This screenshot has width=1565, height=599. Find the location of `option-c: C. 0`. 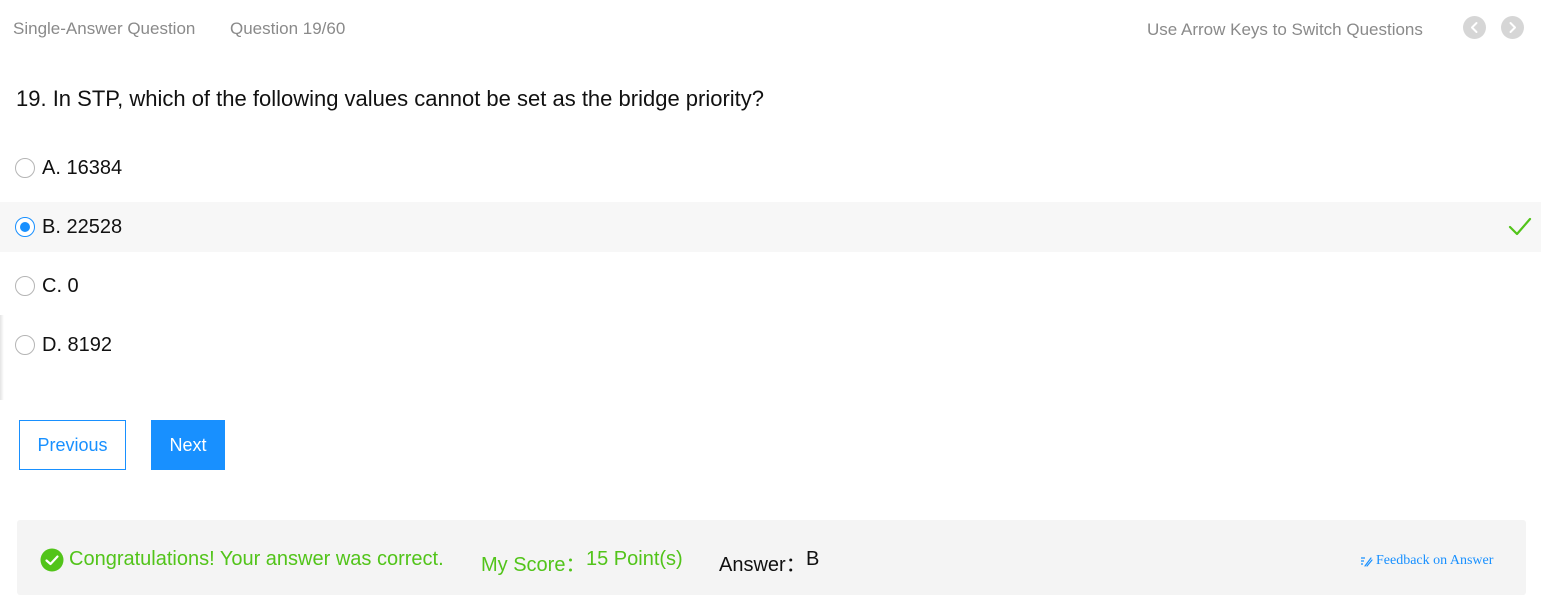

option-c: C. 0 is located at coordinates (770, 286).